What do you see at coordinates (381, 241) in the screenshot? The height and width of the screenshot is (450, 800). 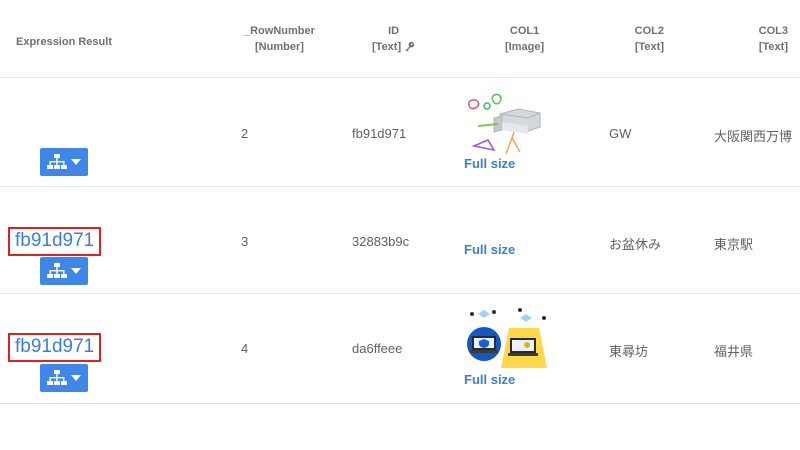 I see `id-cell: 32883b9c` at bounding box center [381, 241].